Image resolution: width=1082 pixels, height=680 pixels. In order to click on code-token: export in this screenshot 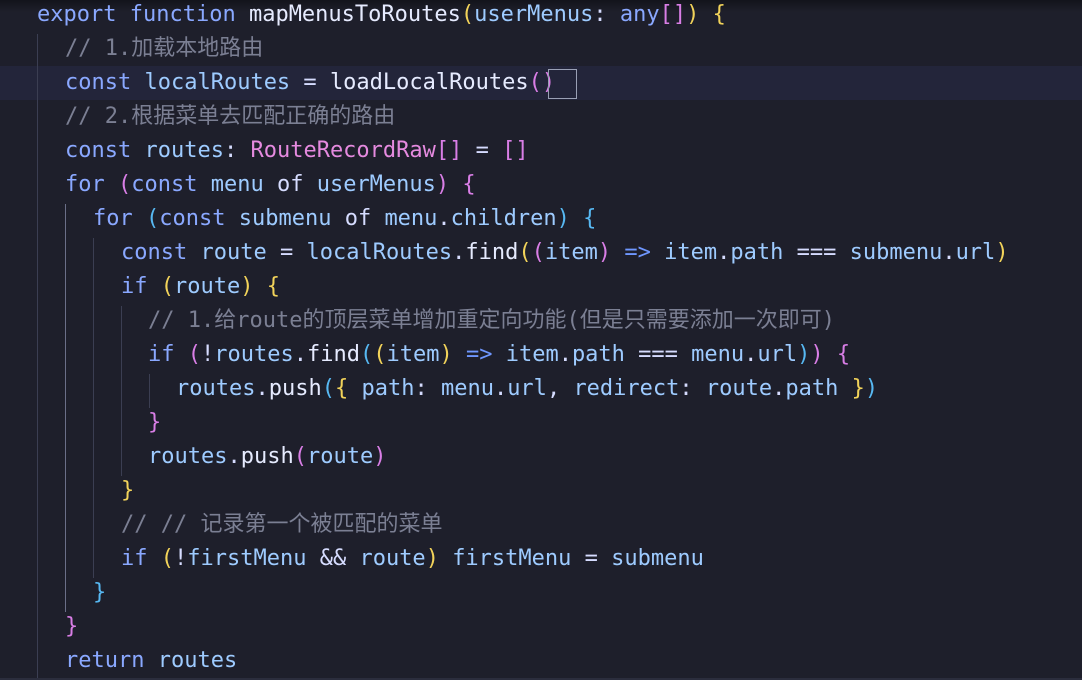, I will do `click(77, 14)`.